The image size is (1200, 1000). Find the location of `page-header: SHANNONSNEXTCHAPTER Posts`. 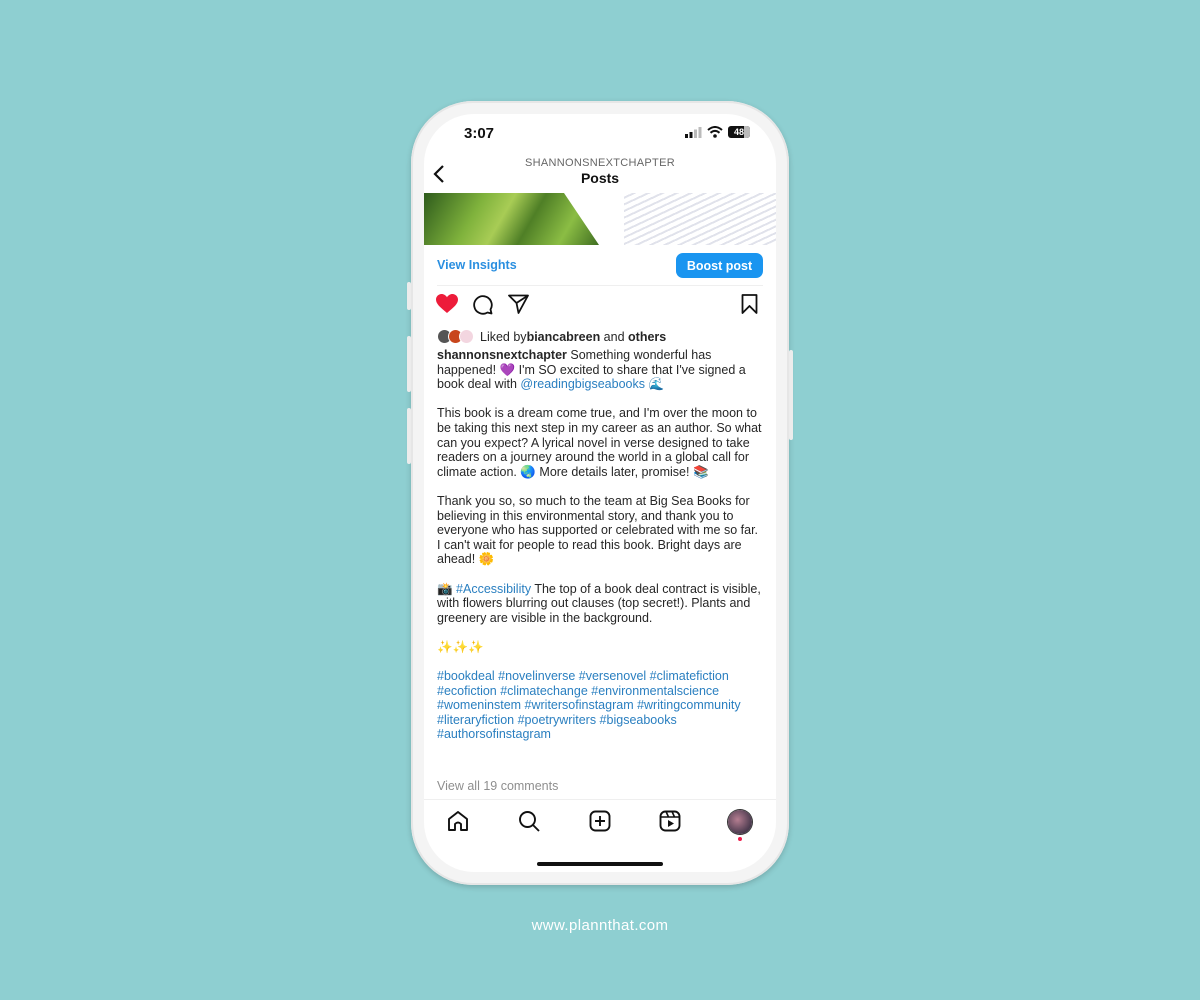

page-header: SHANNONSNEXTCHAPTER Posts is located at coordinates (600, 174).